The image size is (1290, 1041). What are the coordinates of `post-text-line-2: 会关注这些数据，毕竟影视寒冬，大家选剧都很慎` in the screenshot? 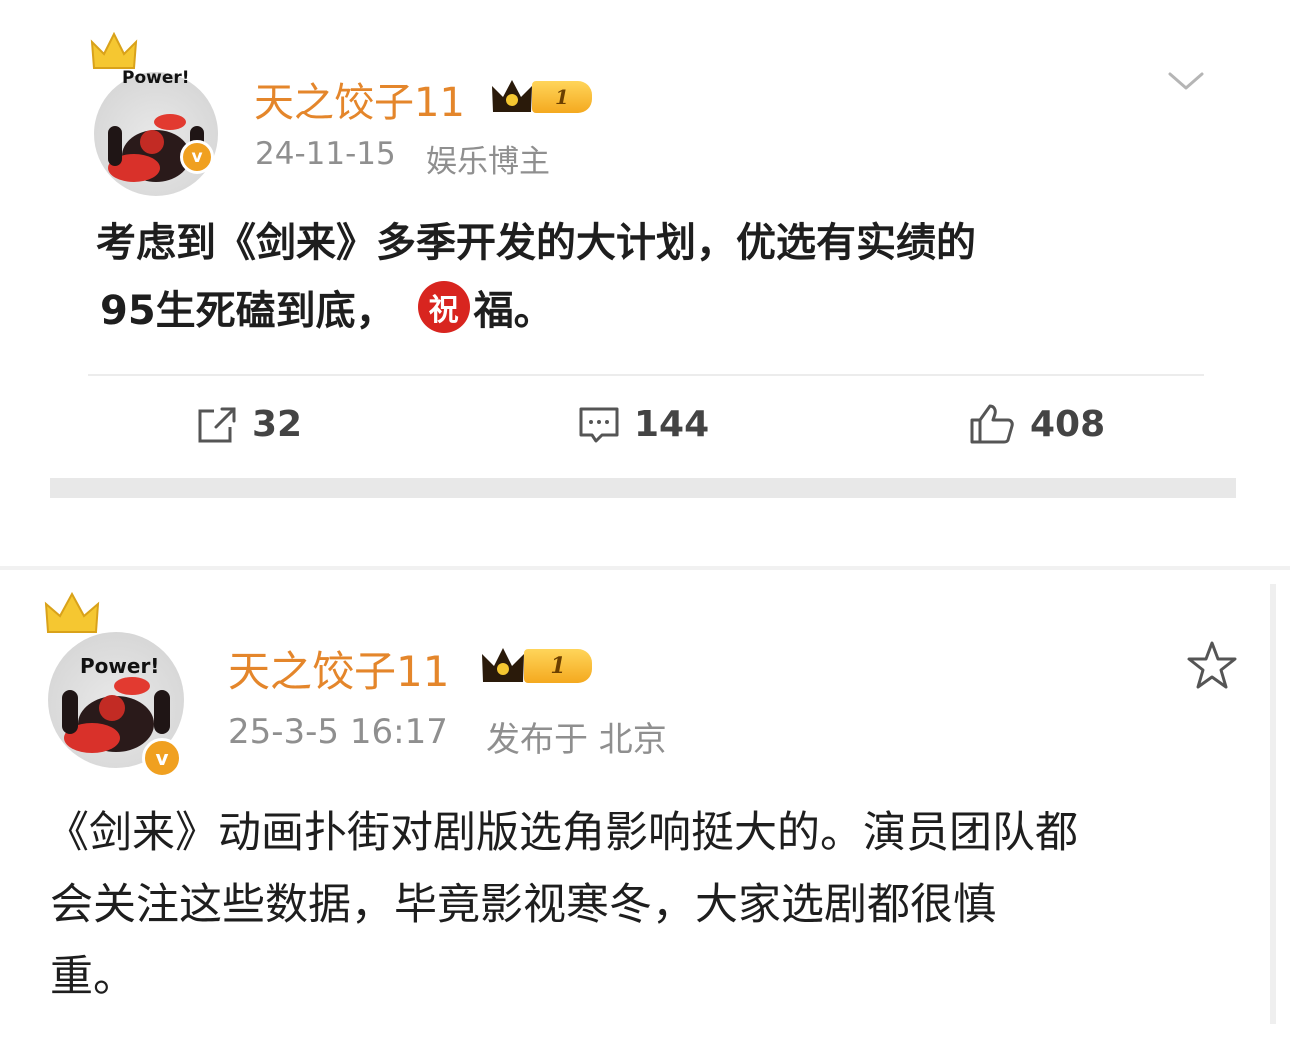 It's located at (523, 905).